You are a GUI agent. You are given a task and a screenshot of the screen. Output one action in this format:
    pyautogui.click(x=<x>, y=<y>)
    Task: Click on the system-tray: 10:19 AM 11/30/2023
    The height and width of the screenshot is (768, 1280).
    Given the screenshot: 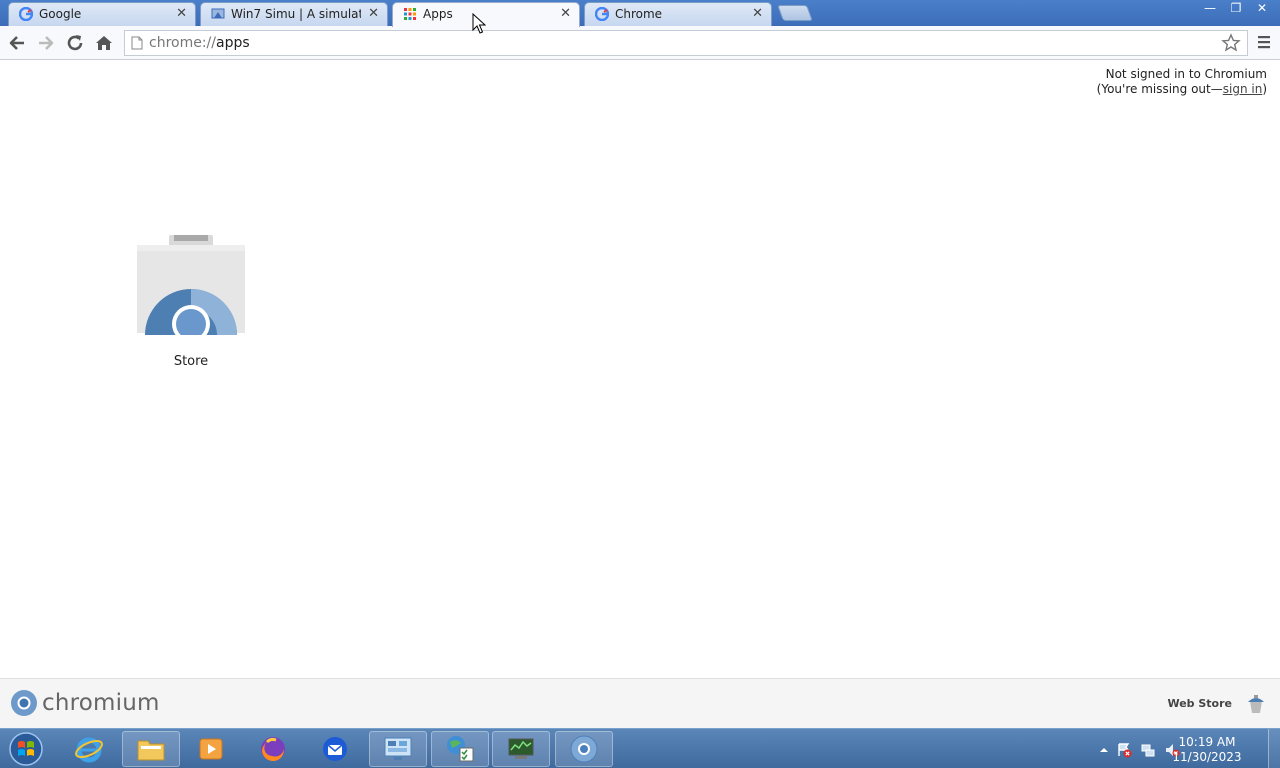 What is the action you would take?
    pyautogui.click(x=1185, y=748)
    